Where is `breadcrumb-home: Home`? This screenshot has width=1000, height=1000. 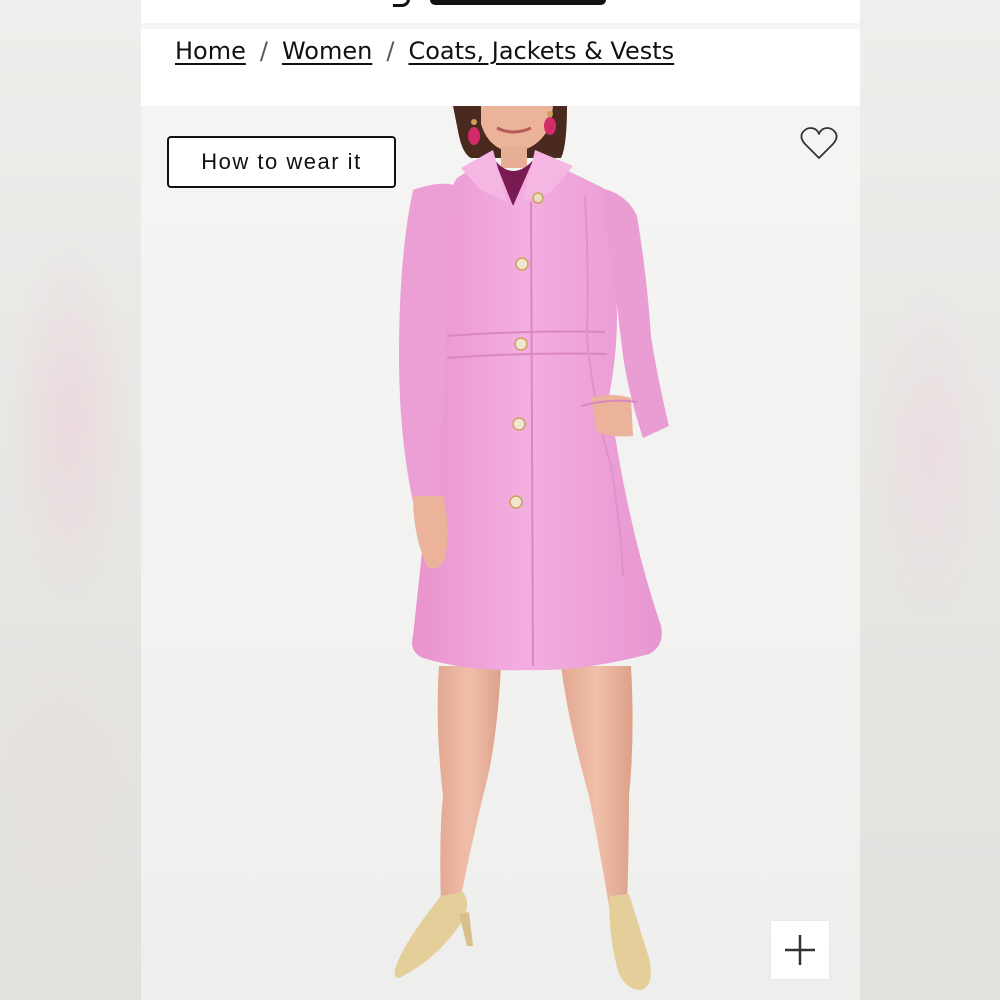
breadcrumb-home: Home is located at coordinates (210, 51).